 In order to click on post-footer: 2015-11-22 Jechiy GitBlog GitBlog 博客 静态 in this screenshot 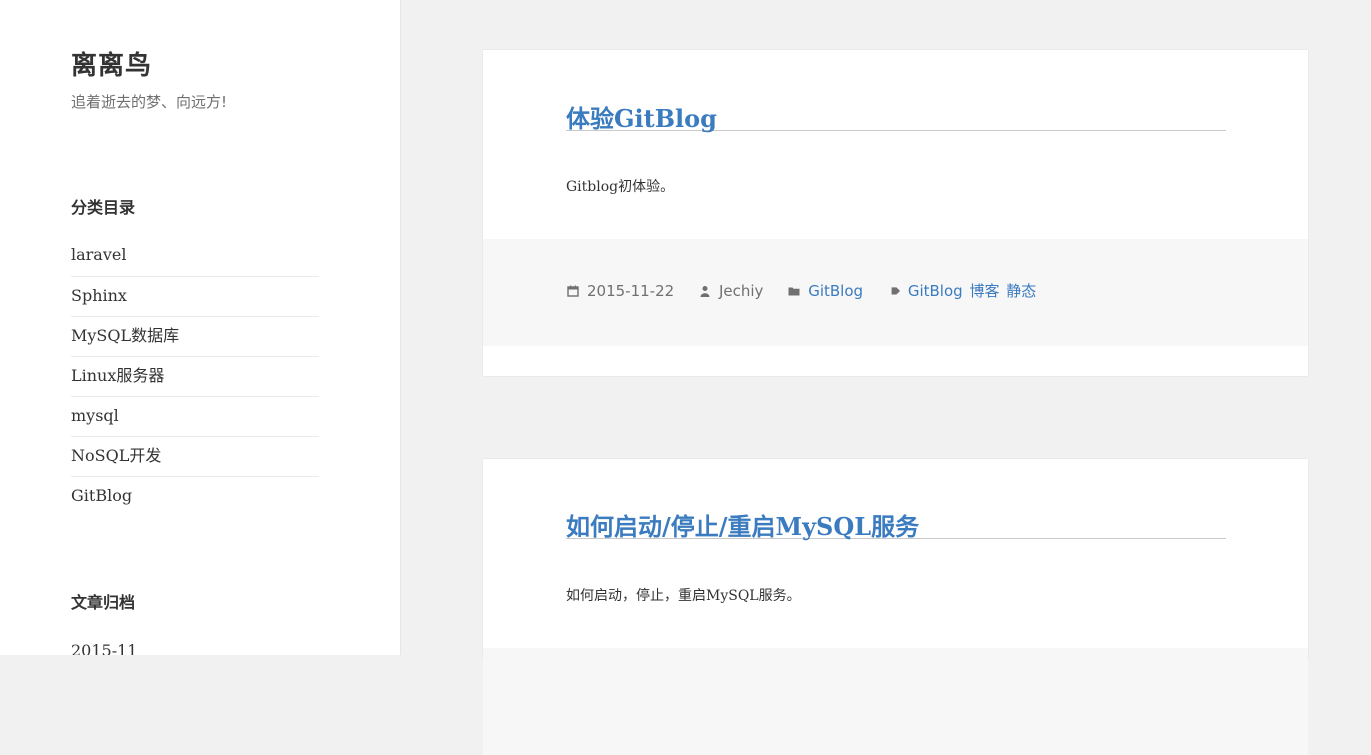, I will do `click(895, 292)`.